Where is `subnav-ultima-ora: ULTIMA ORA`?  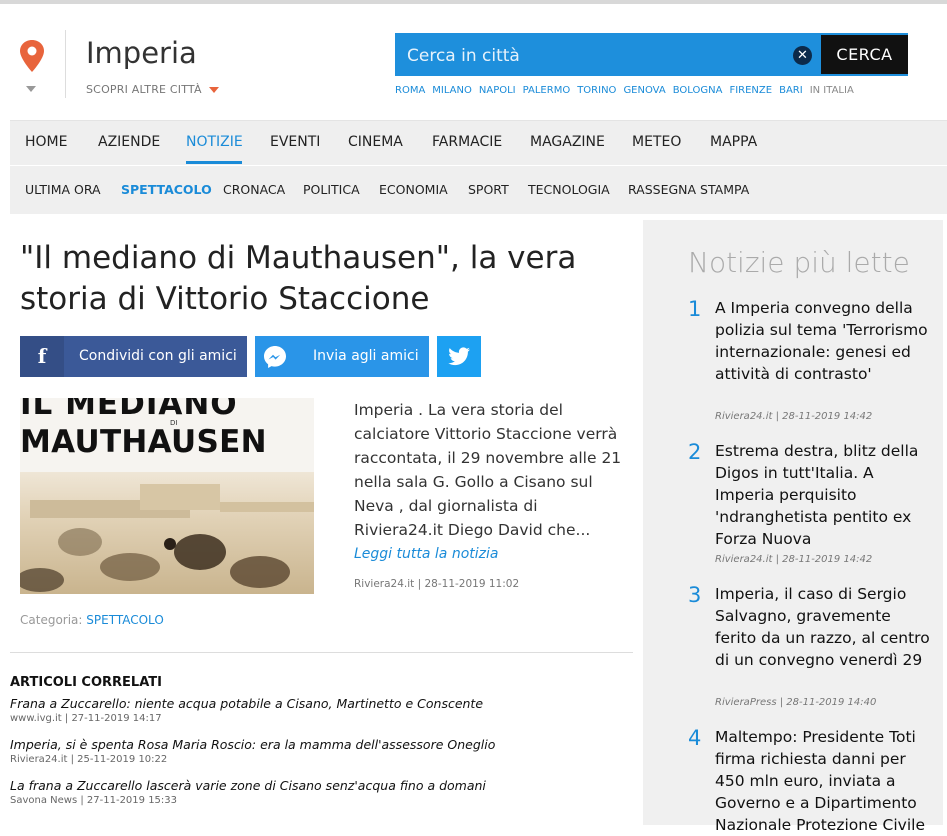
subnav-ultima-ora: ULTIMA ORA is located at coordinates (63, 189).